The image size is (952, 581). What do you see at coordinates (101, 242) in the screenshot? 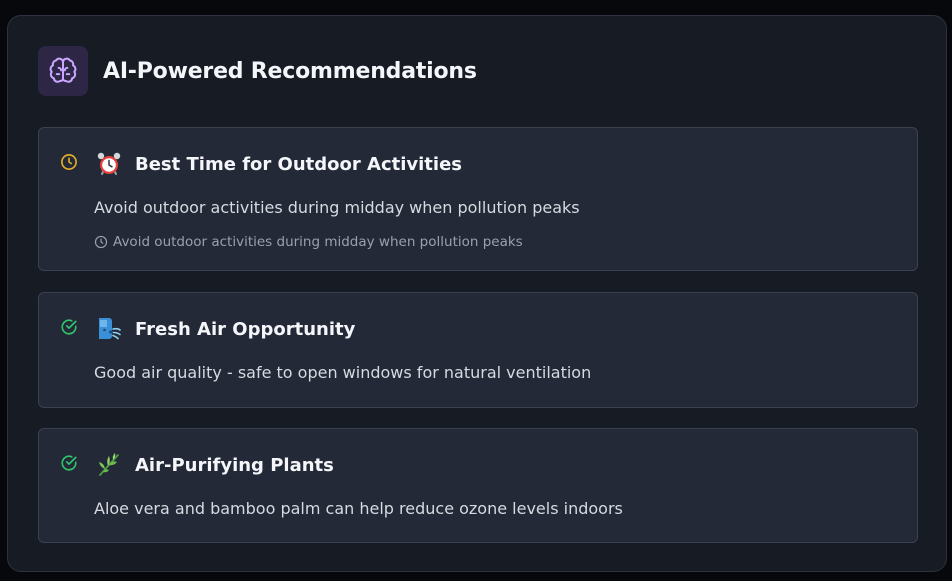
I see `clock-small-icon` at bounding box center [101, 242].